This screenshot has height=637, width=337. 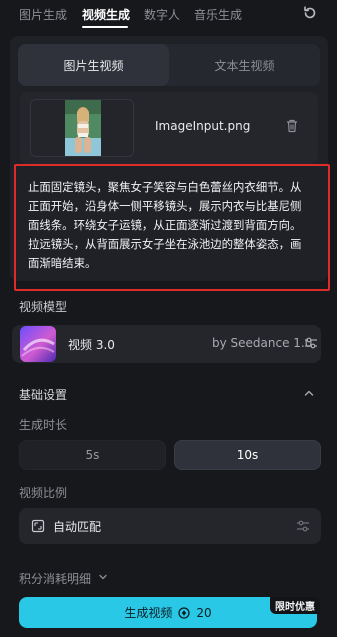 I want to click on duration-5s-button: 5s, so click(x=92, y=455).